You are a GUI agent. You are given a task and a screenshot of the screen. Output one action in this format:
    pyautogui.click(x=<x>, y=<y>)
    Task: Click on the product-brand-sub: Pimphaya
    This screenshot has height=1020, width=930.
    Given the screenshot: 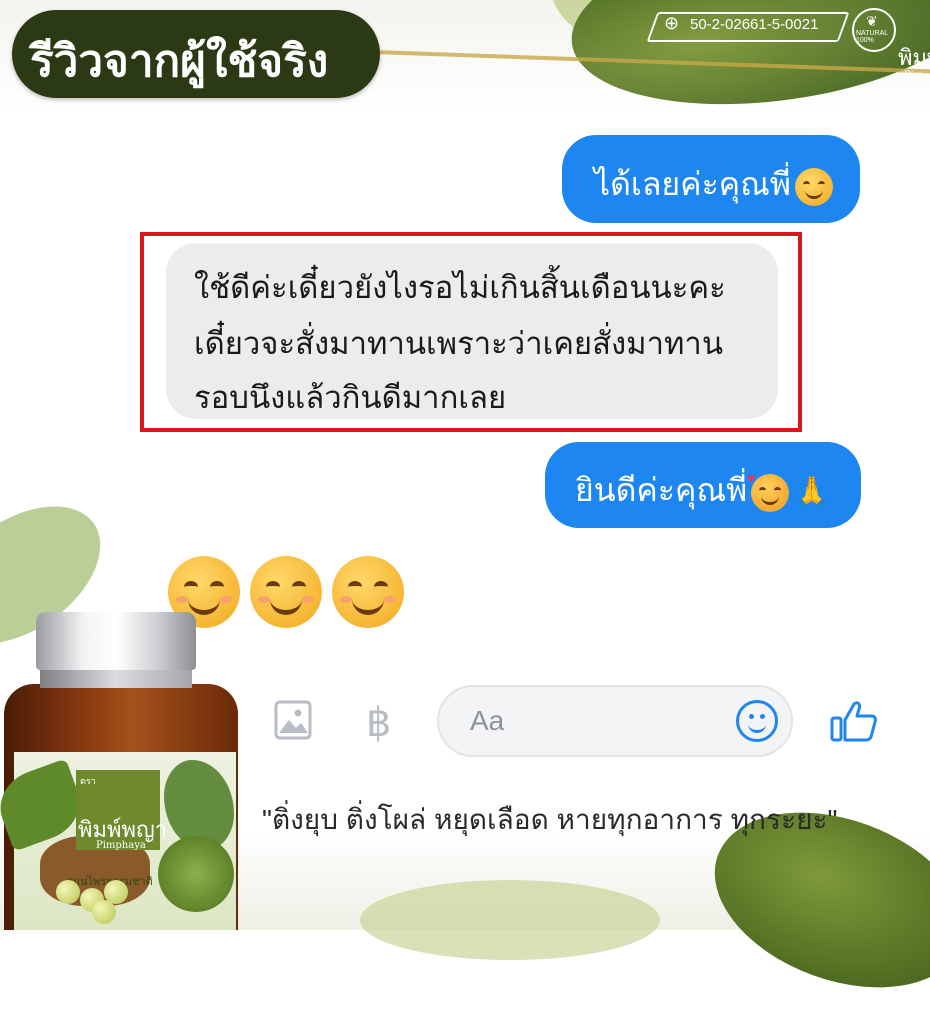 What is the action you would take?
    pyautogui.click(x=121, y=845)
    